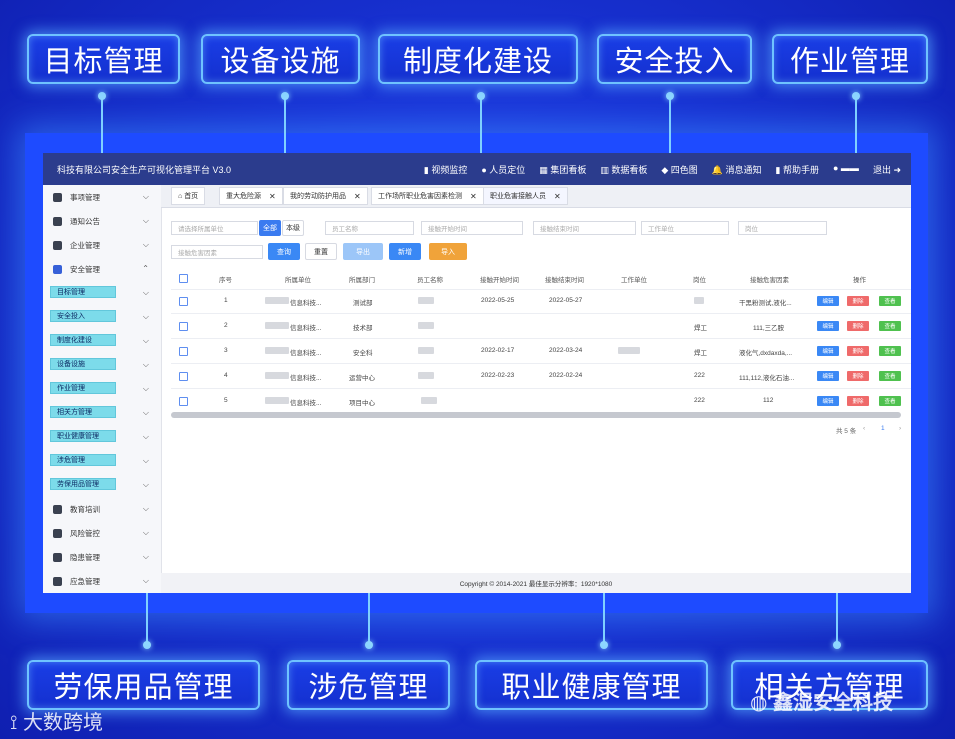 Image resolution: width=955 pixels, height=739 pixels. I want to click on sidebar-sub-related-party: 相关方管理 ⌵, so click(102, 413).